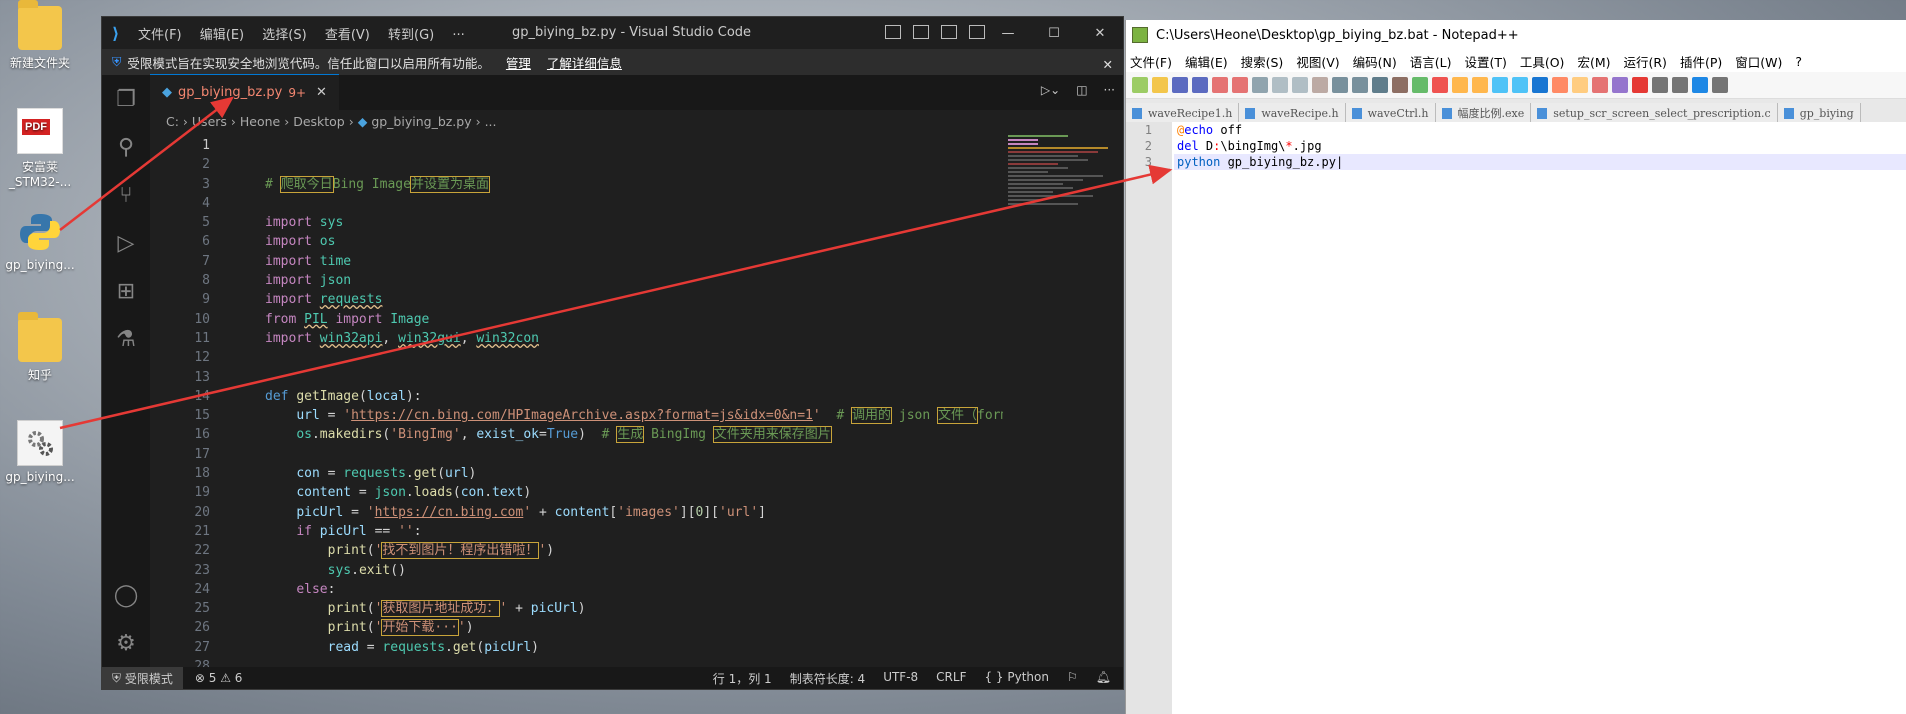  I want to click on new-file-icon, so click(1140, 85).